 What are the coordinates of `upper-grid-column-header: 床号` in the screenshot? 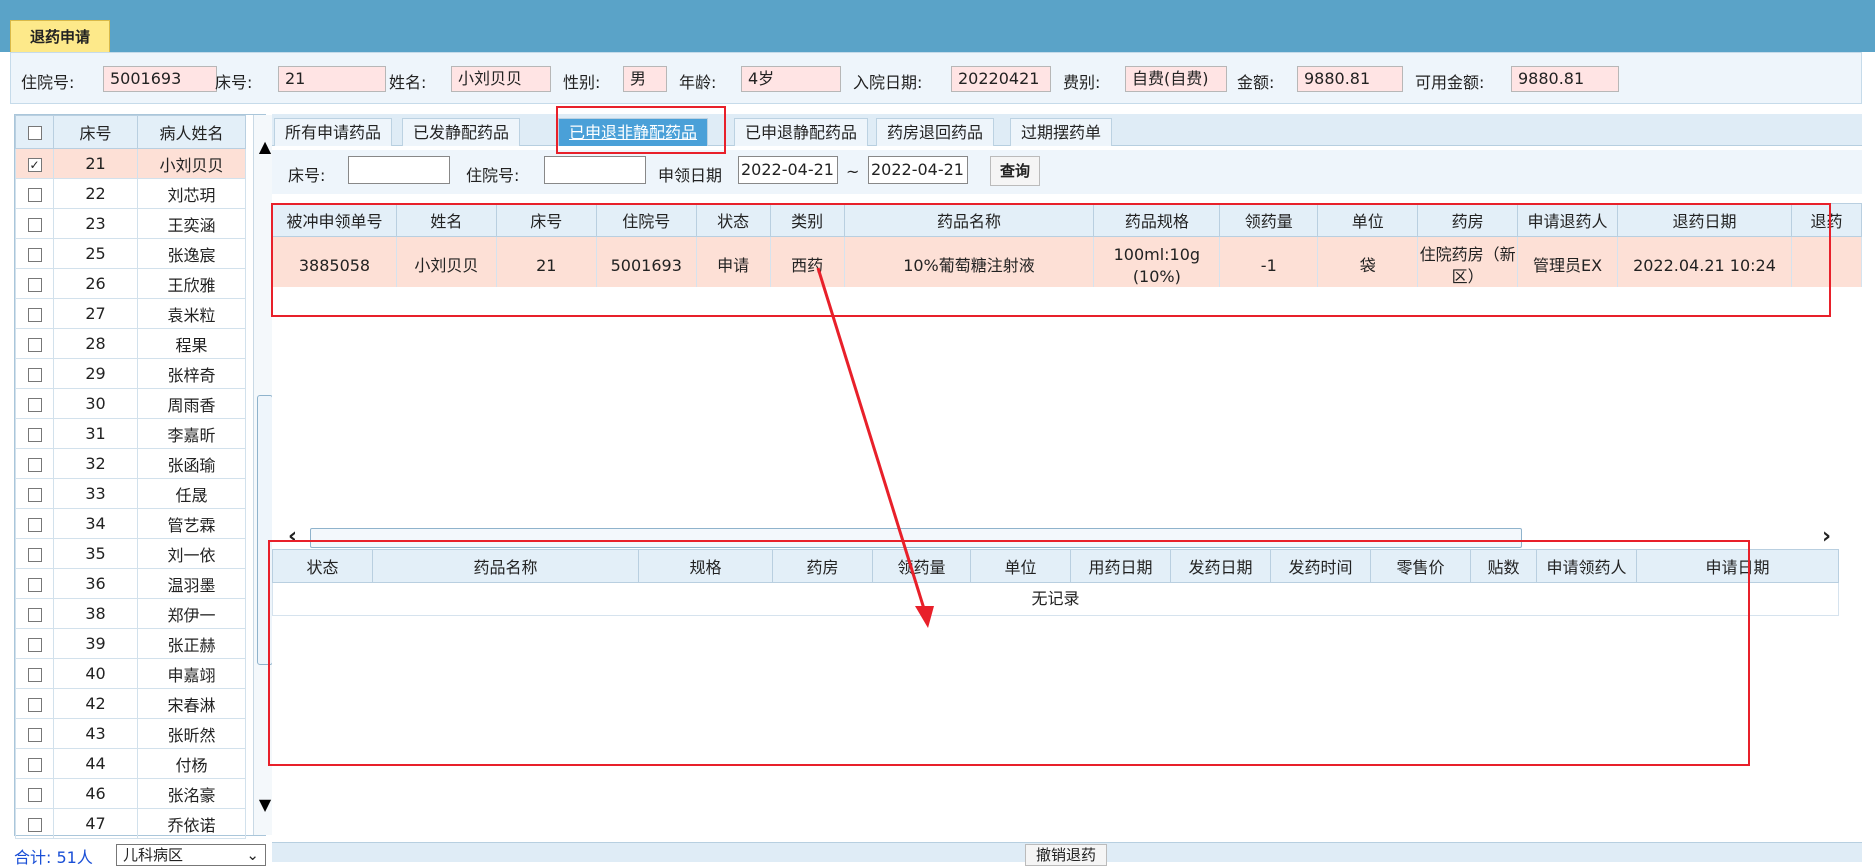 It's located at (546, 220).